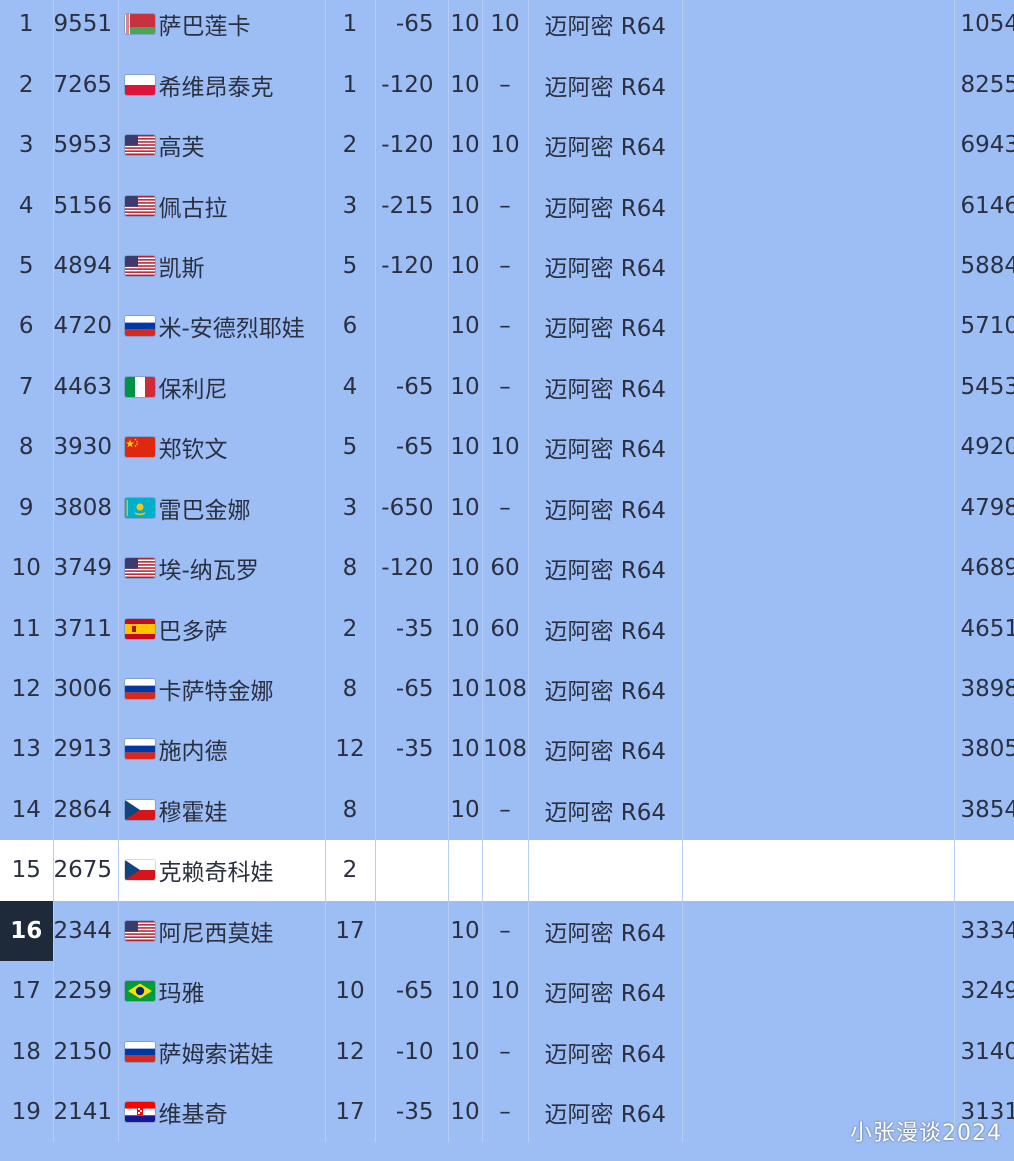 The width and height of the screenshot is (1014, 1161). Describe the element at coordinates (984, 628) in the screenshot. I see `live-total-cell: 4651` at that location.